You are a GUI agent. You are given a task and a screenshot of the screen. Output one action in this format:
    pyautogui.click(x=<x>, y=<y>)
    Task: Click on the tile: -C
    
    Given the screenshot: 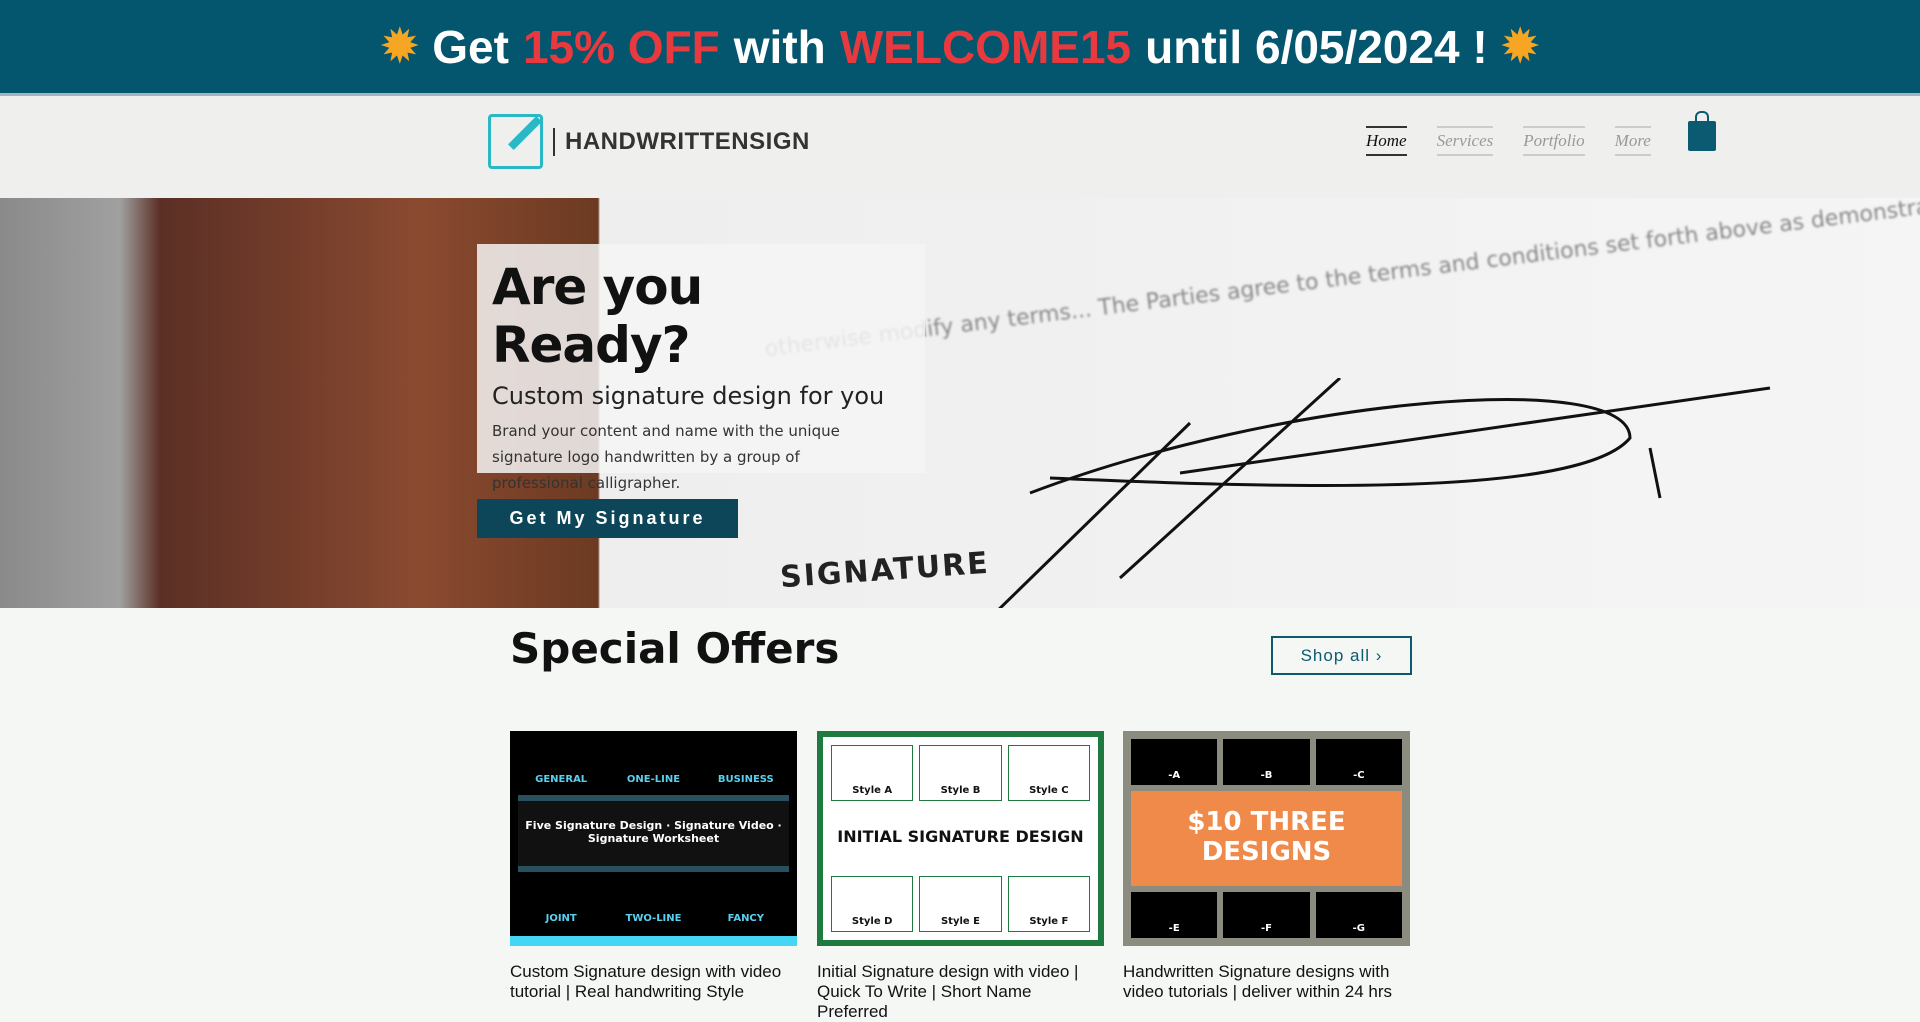 What is the action you would take?
    pyautogui.click(x=1358, y=762)
    